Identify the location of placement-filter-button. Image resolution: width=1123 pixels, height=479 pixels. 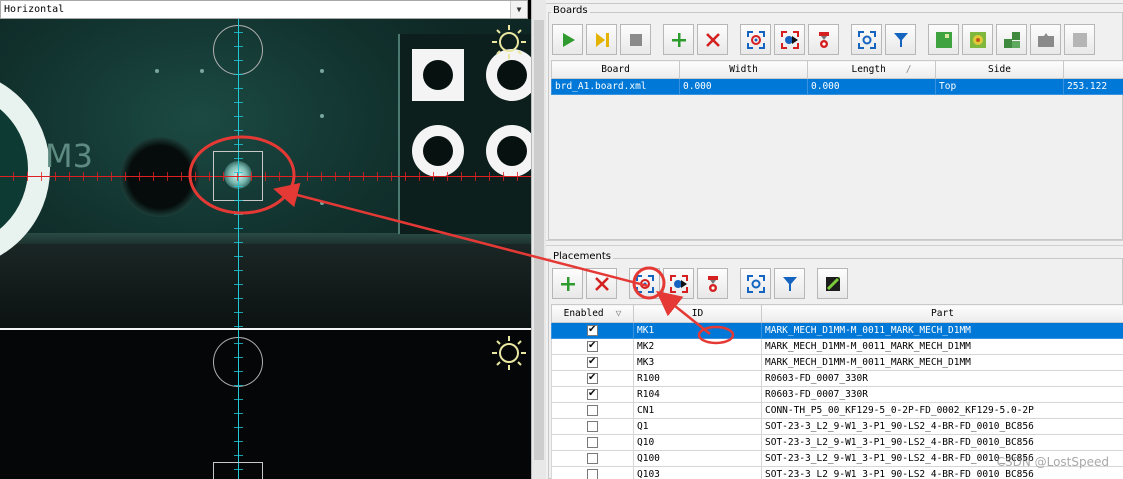
(789, 283).